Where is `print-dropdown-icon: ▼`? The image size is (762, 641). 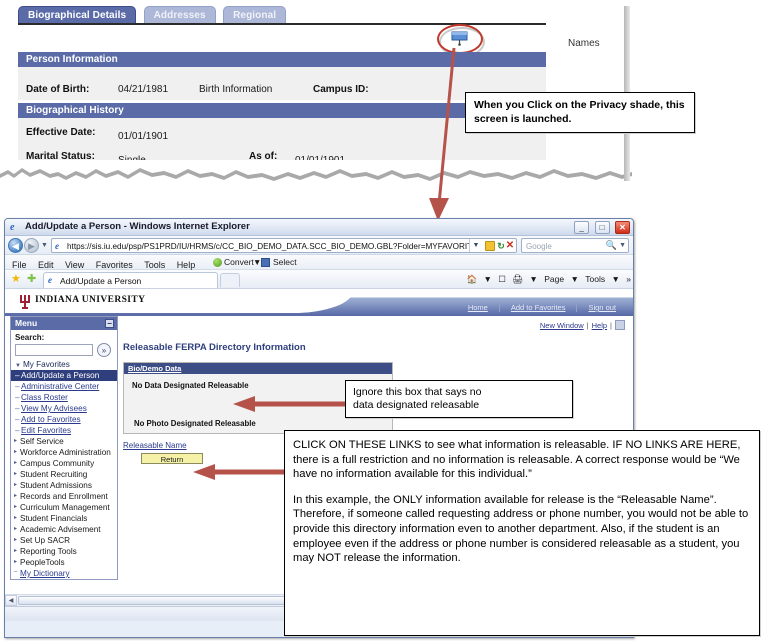 print-dropdown-icon: ▼ is located at coordinates (533, 279).